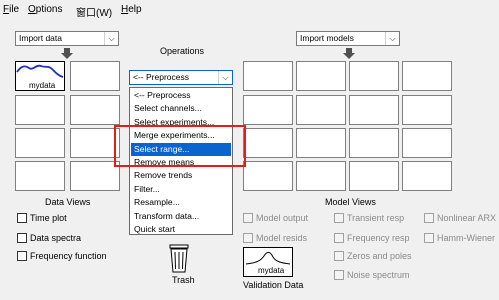 Image resolution: width=499 pixels, height=300 pixels. I want to click on menu-file-label: ile, so click(14, 9).